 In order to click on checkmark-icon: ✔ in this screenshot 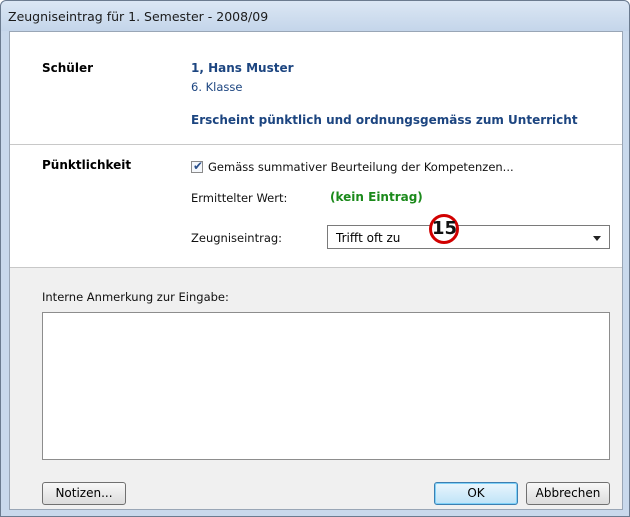, I will do `click(198, 166)`.